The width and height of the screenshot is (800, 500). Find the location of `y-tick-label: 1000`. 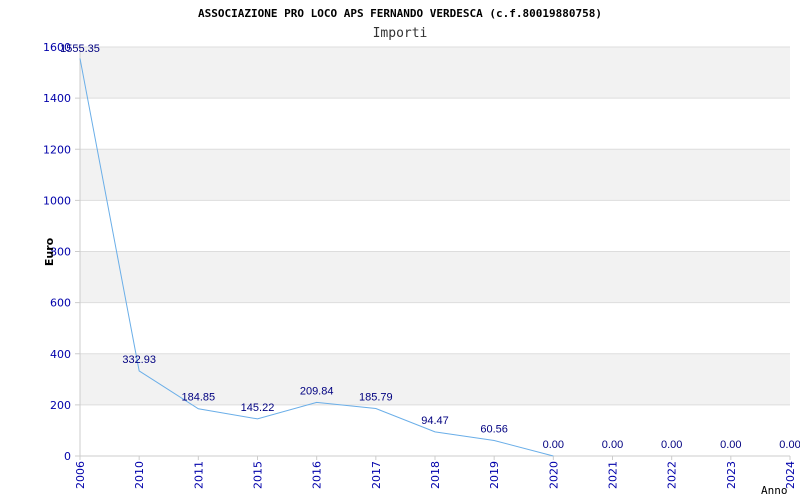

y-tick-label: 1000 is located at coordinates (57, 200).